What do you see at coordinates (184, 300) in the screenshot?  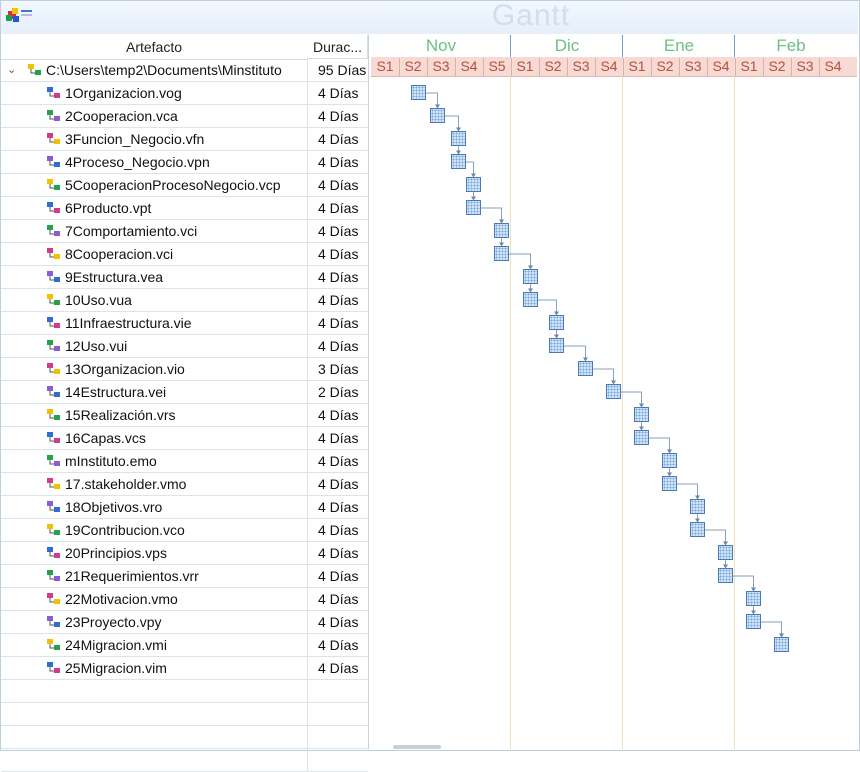 I see `tree-row: 10Uso.vua 4 Días` at bounding box center [184, 300].